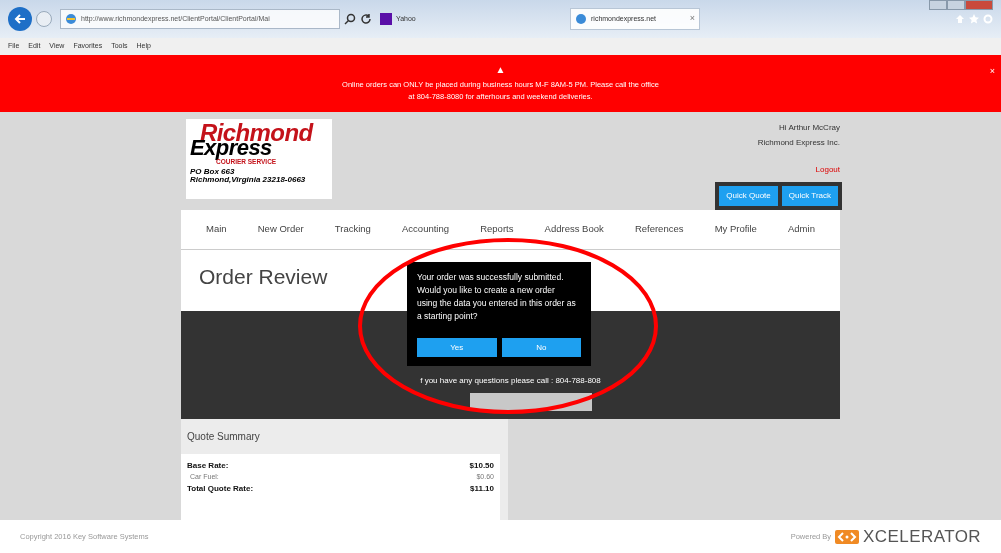 The image size is (1001, 553). Describe the element at coordinates (827, 170) in the screenshot. I see `logout-link: Logout` at that location.